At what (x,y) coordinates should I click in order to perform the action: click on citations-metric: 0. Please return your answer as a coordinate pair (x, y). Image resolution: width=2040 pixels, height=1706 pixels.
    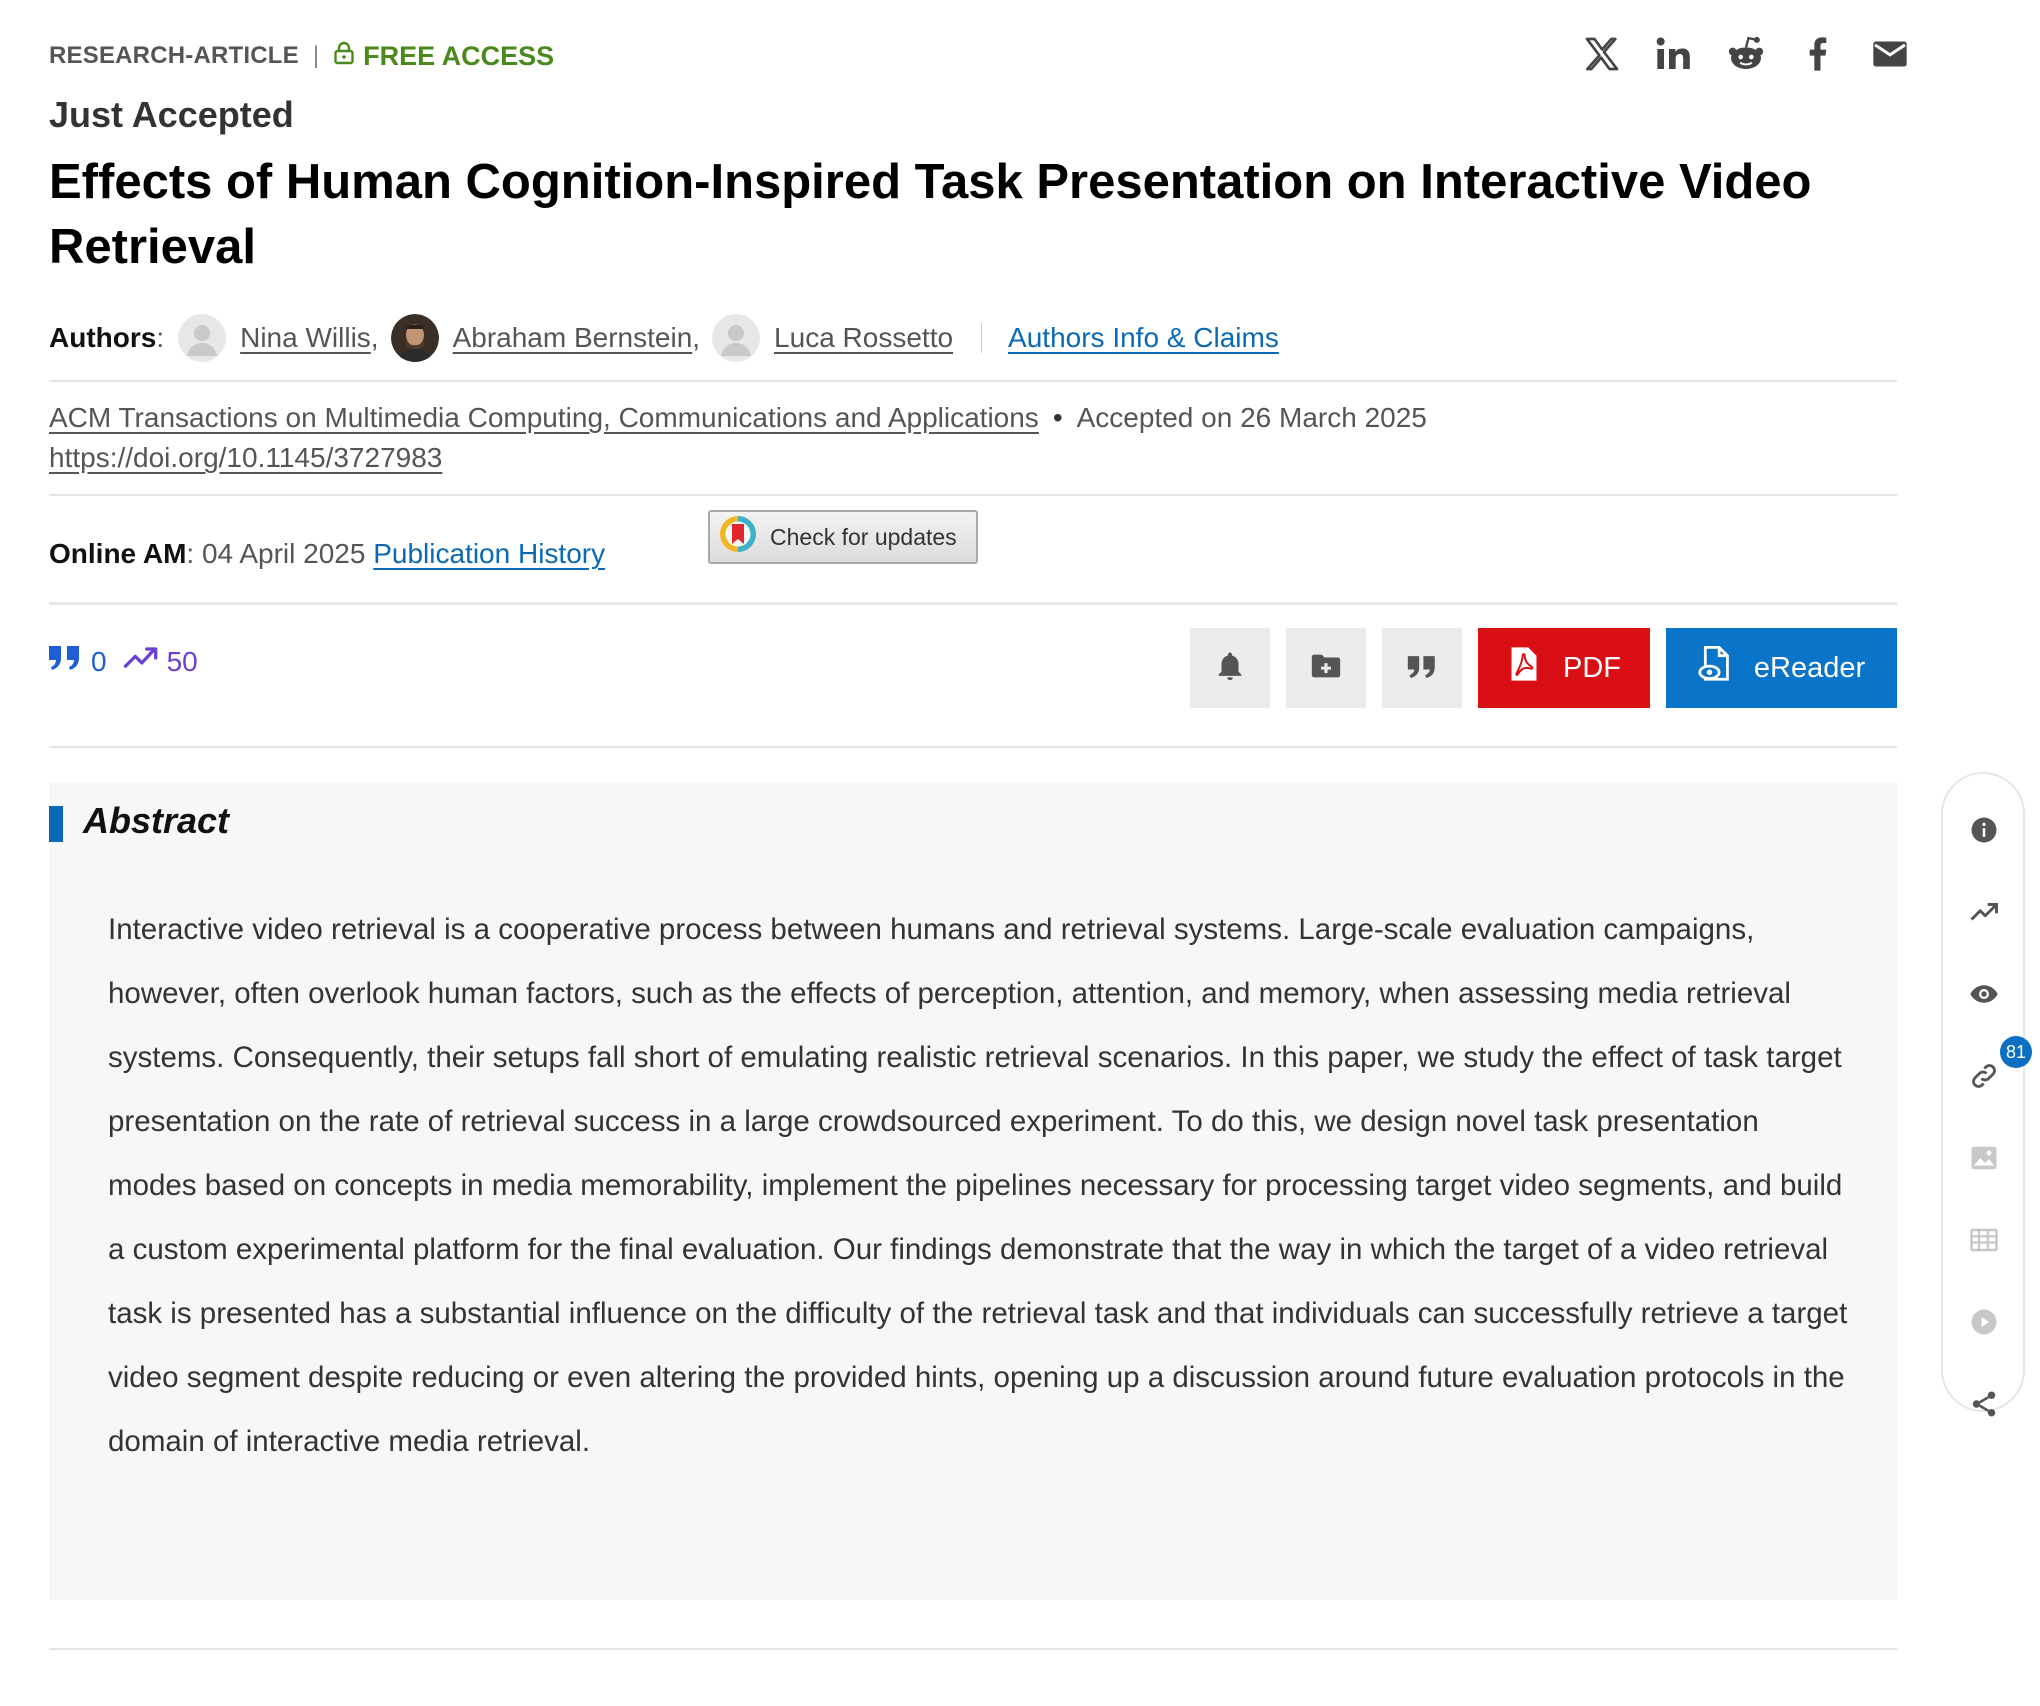
    Looking at the image, I should click on (77, 661).